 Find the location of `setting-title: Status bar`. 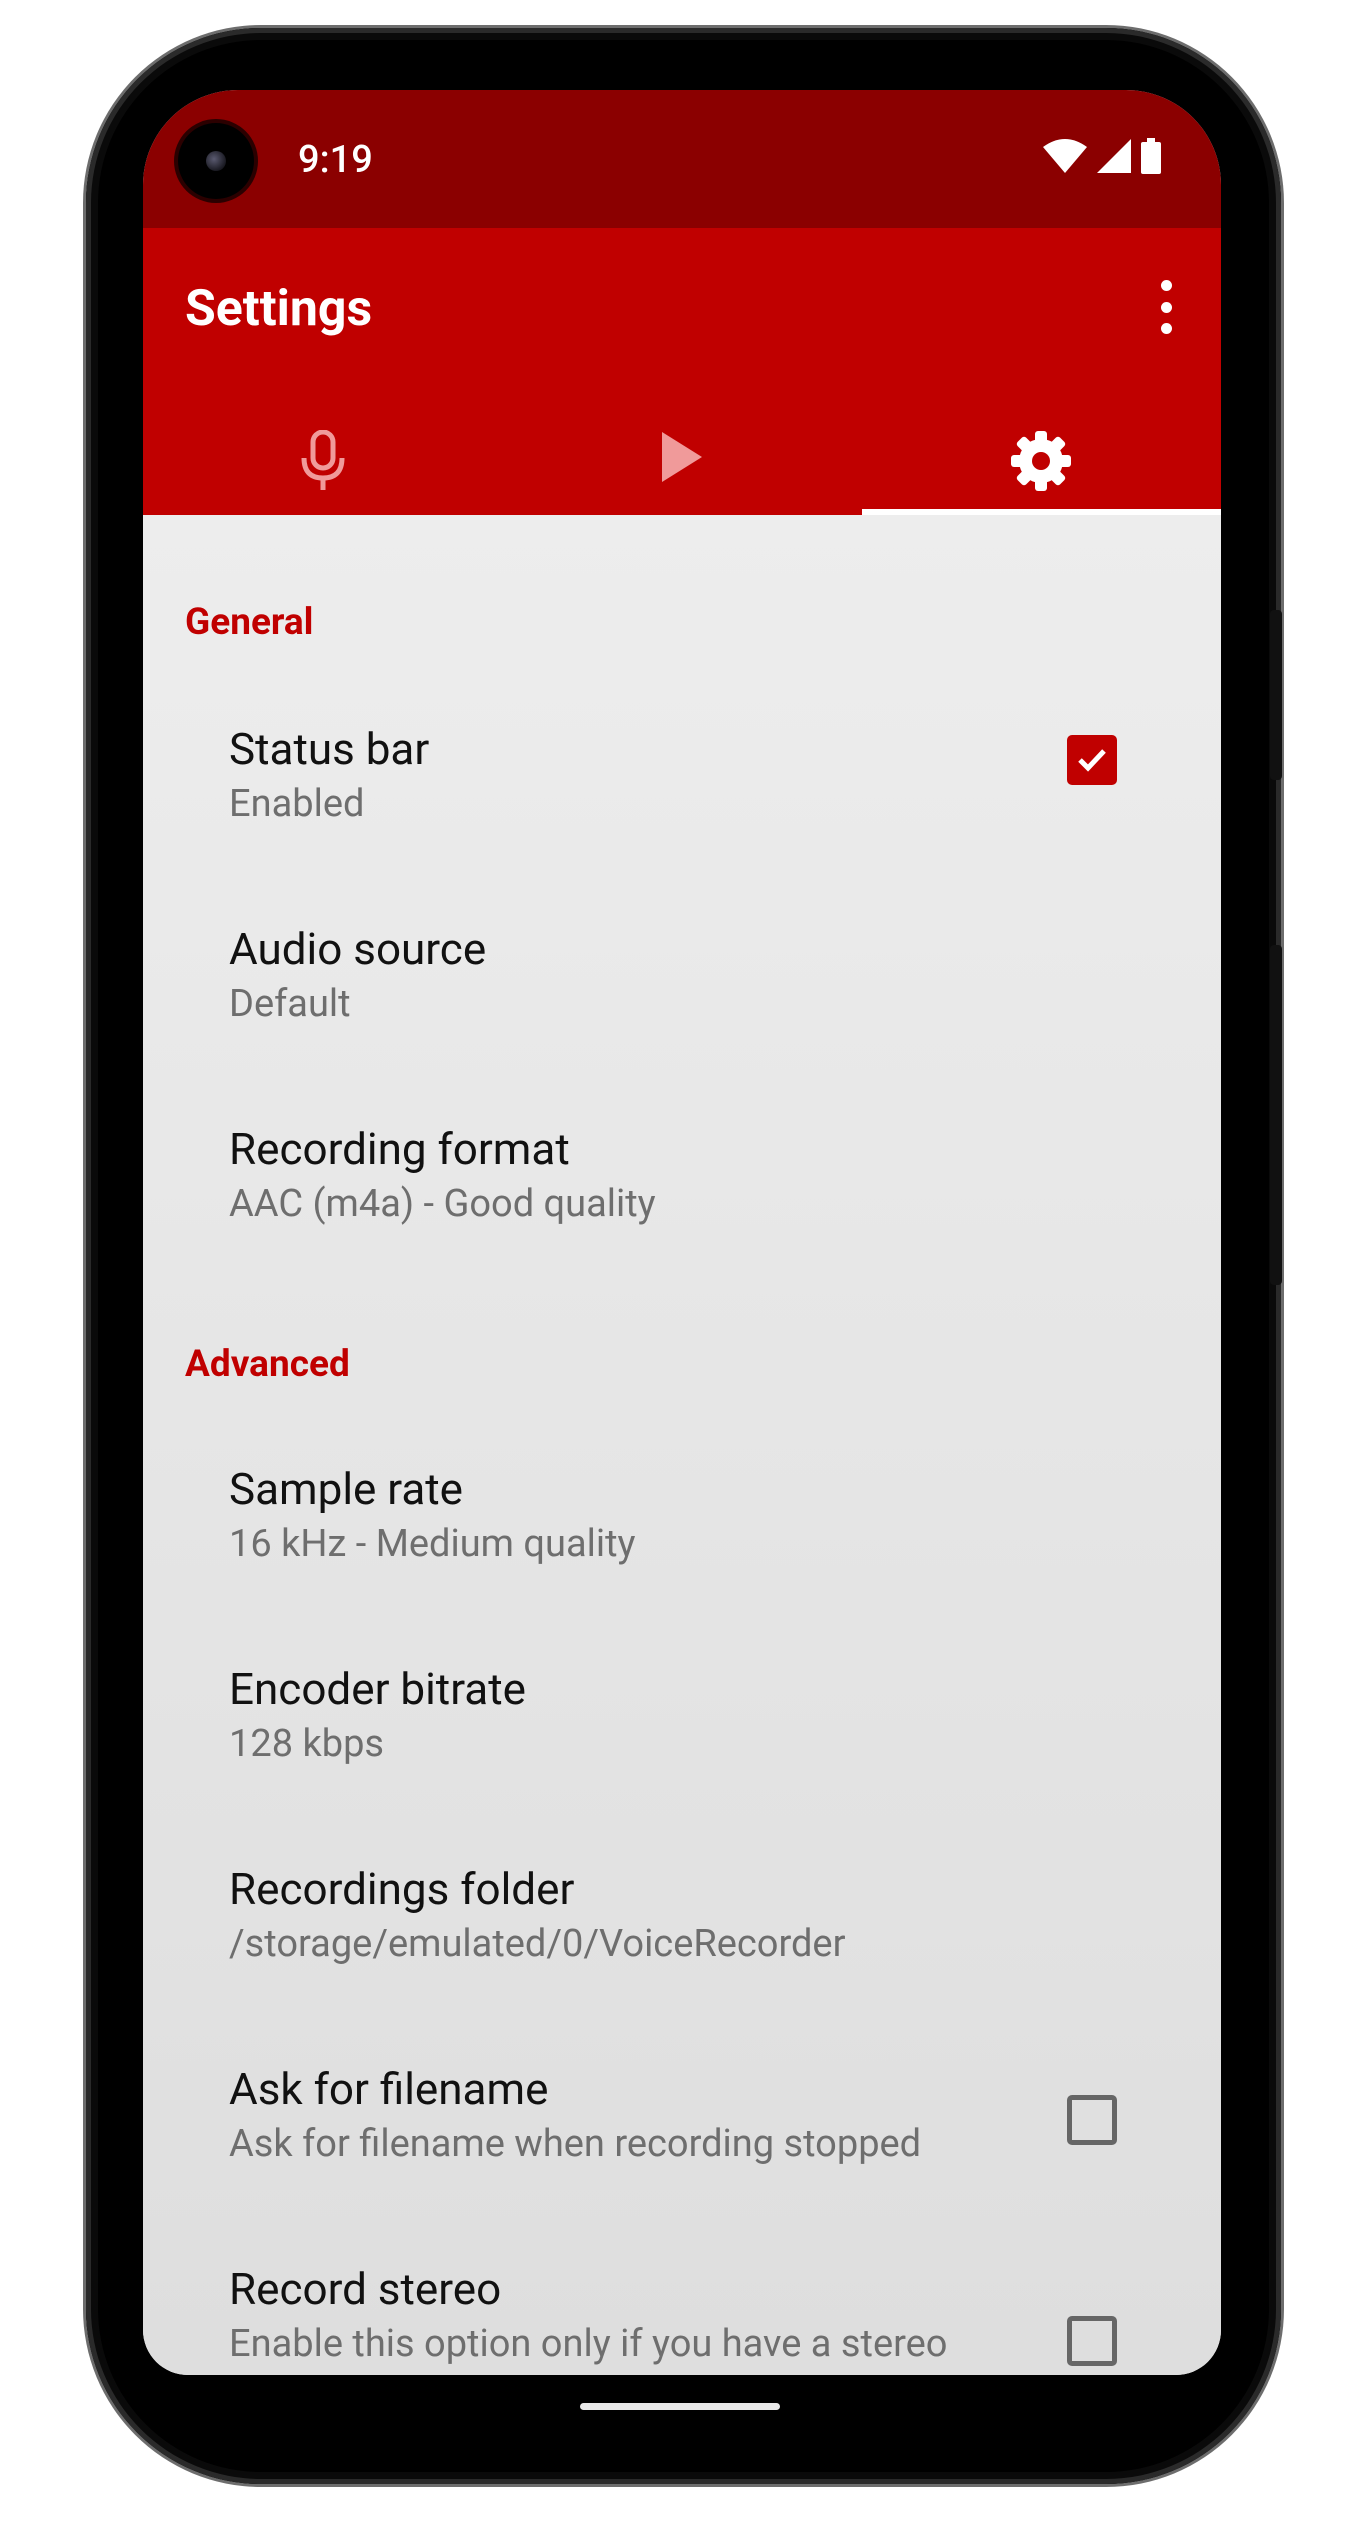

setting-title: Status bar is located at coordinates (329, 749).